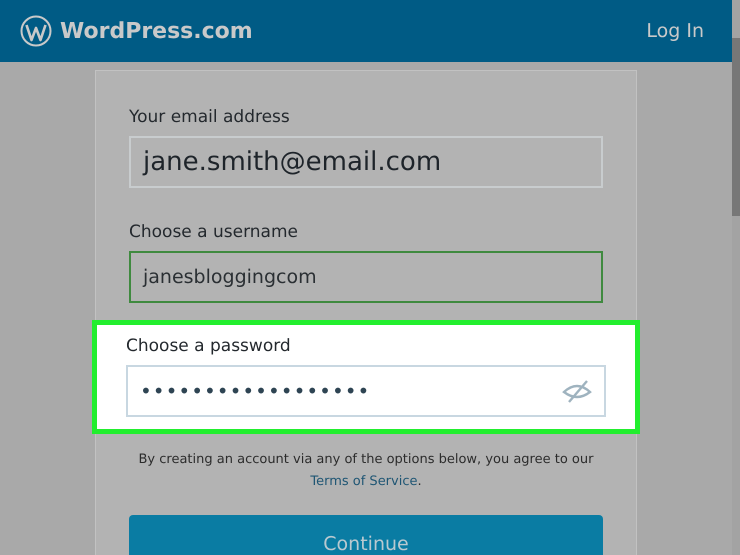 The height and width of the screenshot is (555, 740). What do you see at coordinates (214, 232) in the screenshot?
I see `field-label: Choose a username` at bounding box center [214, 232].